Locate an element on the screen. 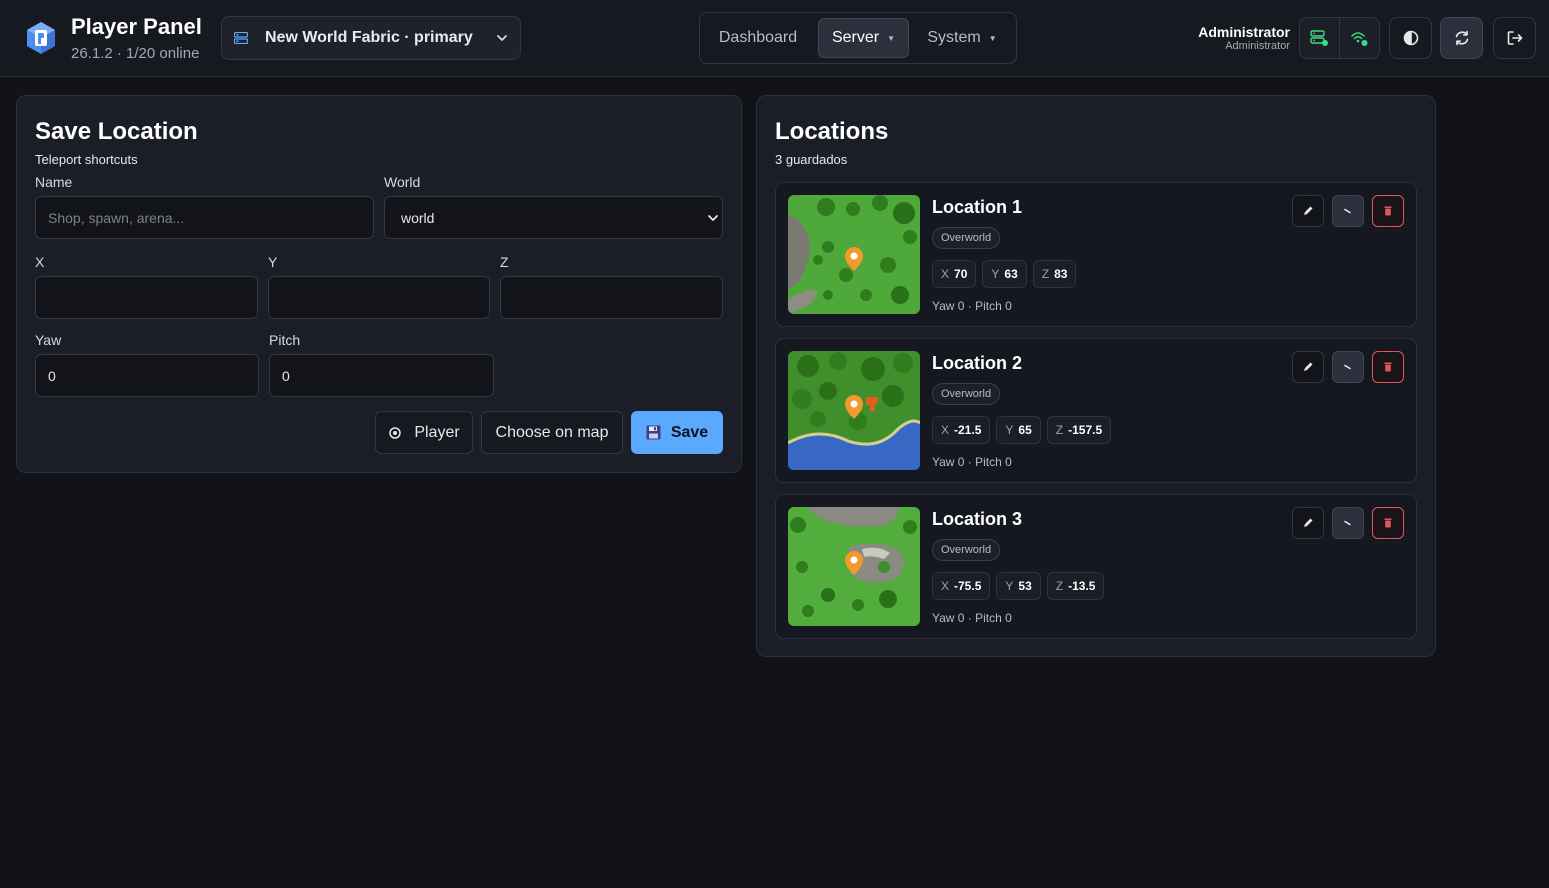  x-input is located at coordinates (146, 297).